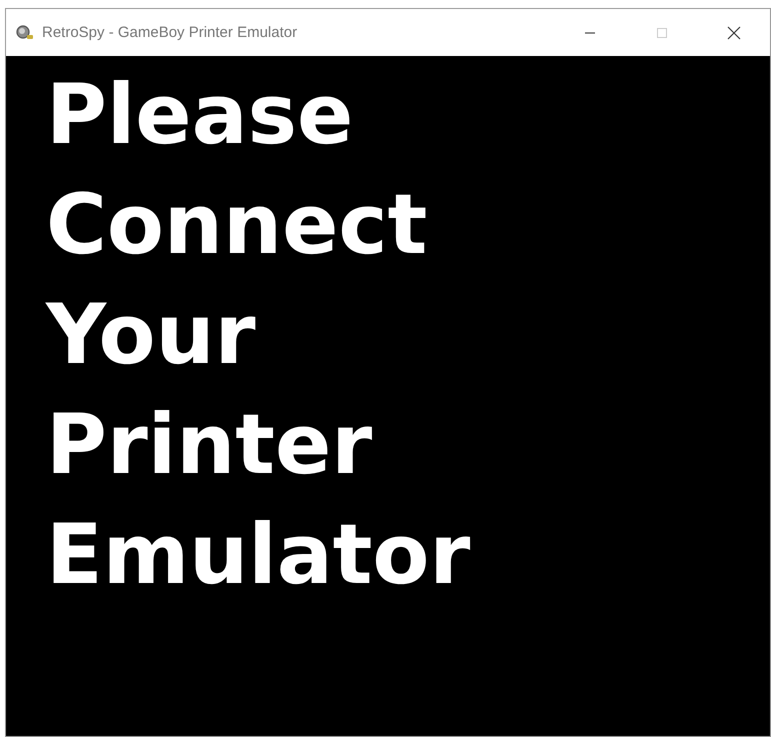 This screenshot has height=737, width=771. Describe the element at coordinates (662, 32) in the screenshot. I see `maximize-icon` at that location.